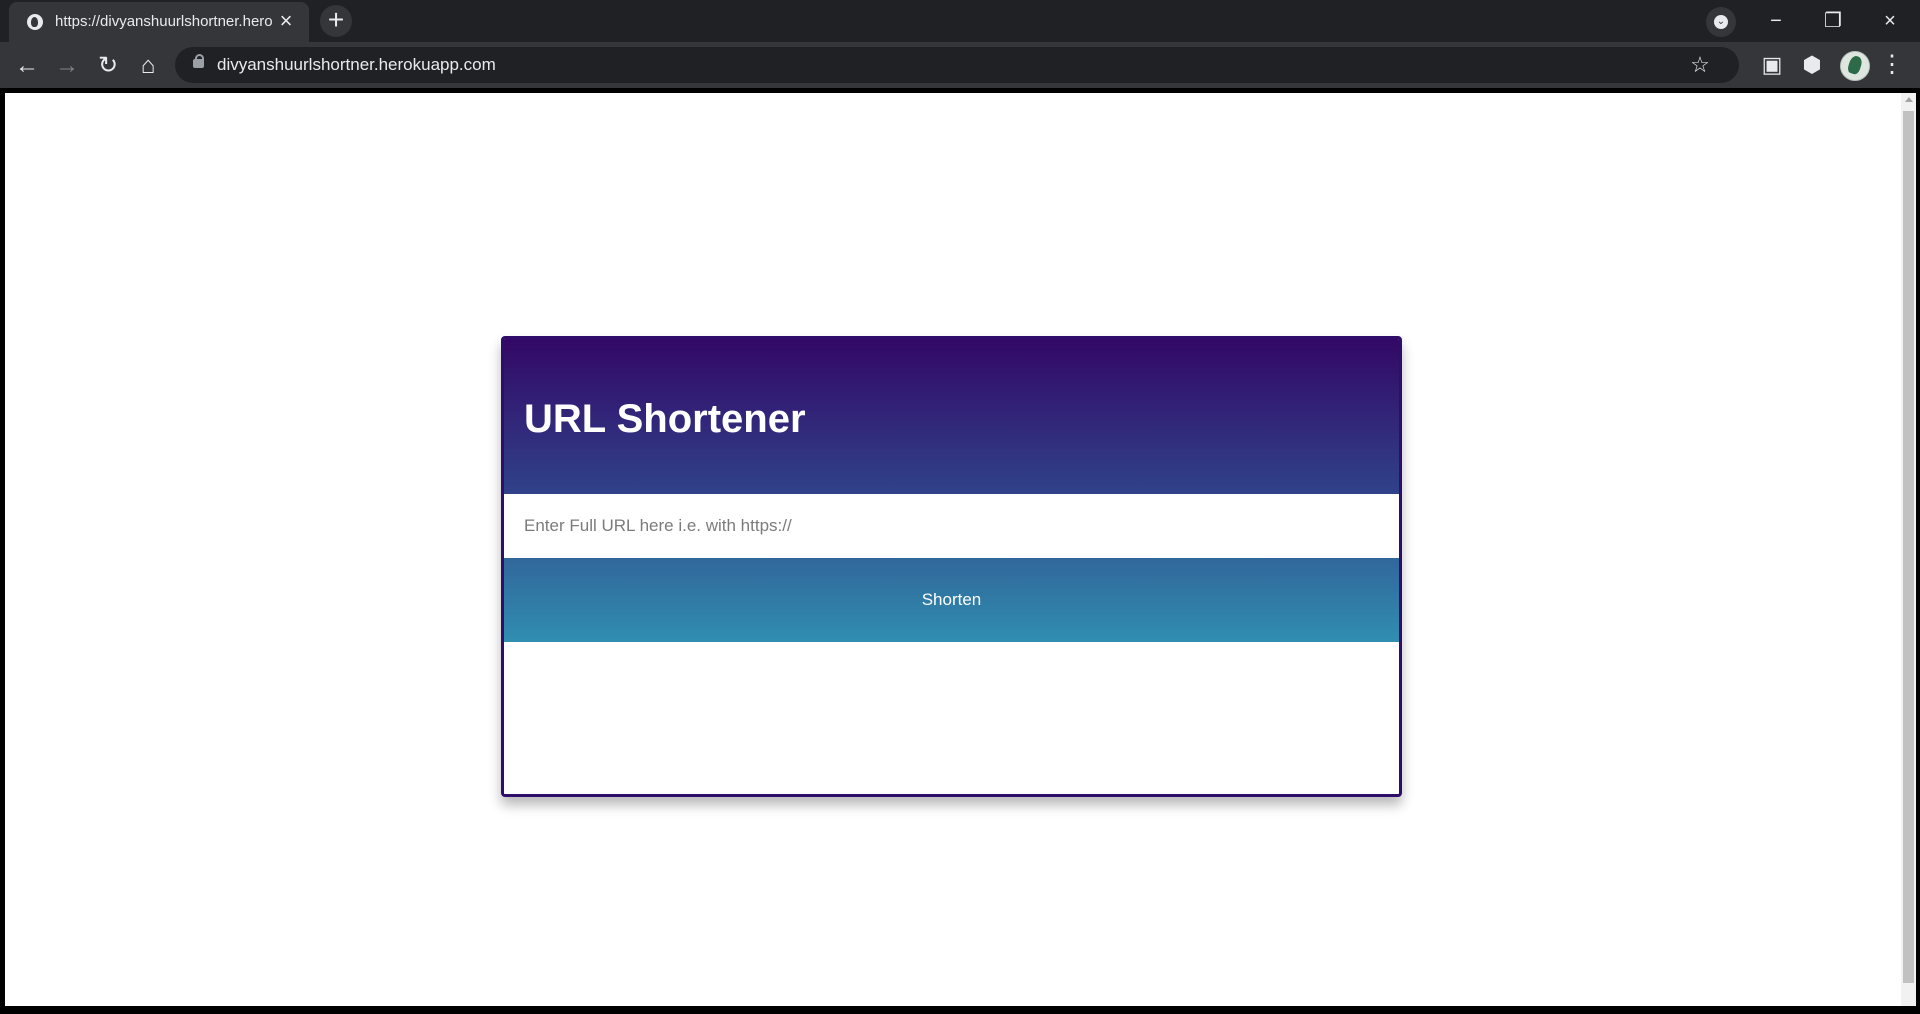 The height and width of the screenshot is (1014, 1920). Describe the element at coordinates (198, 61) in the screenshot. I see `lock-icon` at that location.